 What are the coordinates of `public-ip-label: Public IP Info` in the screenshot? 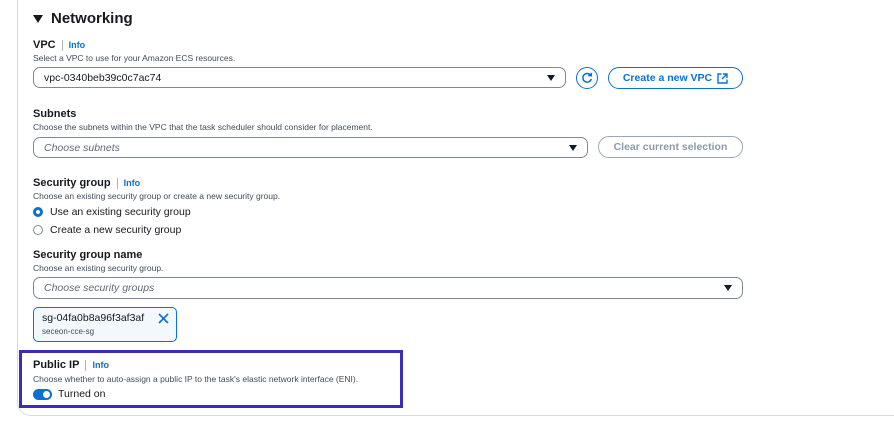 It's located at (71, 365).